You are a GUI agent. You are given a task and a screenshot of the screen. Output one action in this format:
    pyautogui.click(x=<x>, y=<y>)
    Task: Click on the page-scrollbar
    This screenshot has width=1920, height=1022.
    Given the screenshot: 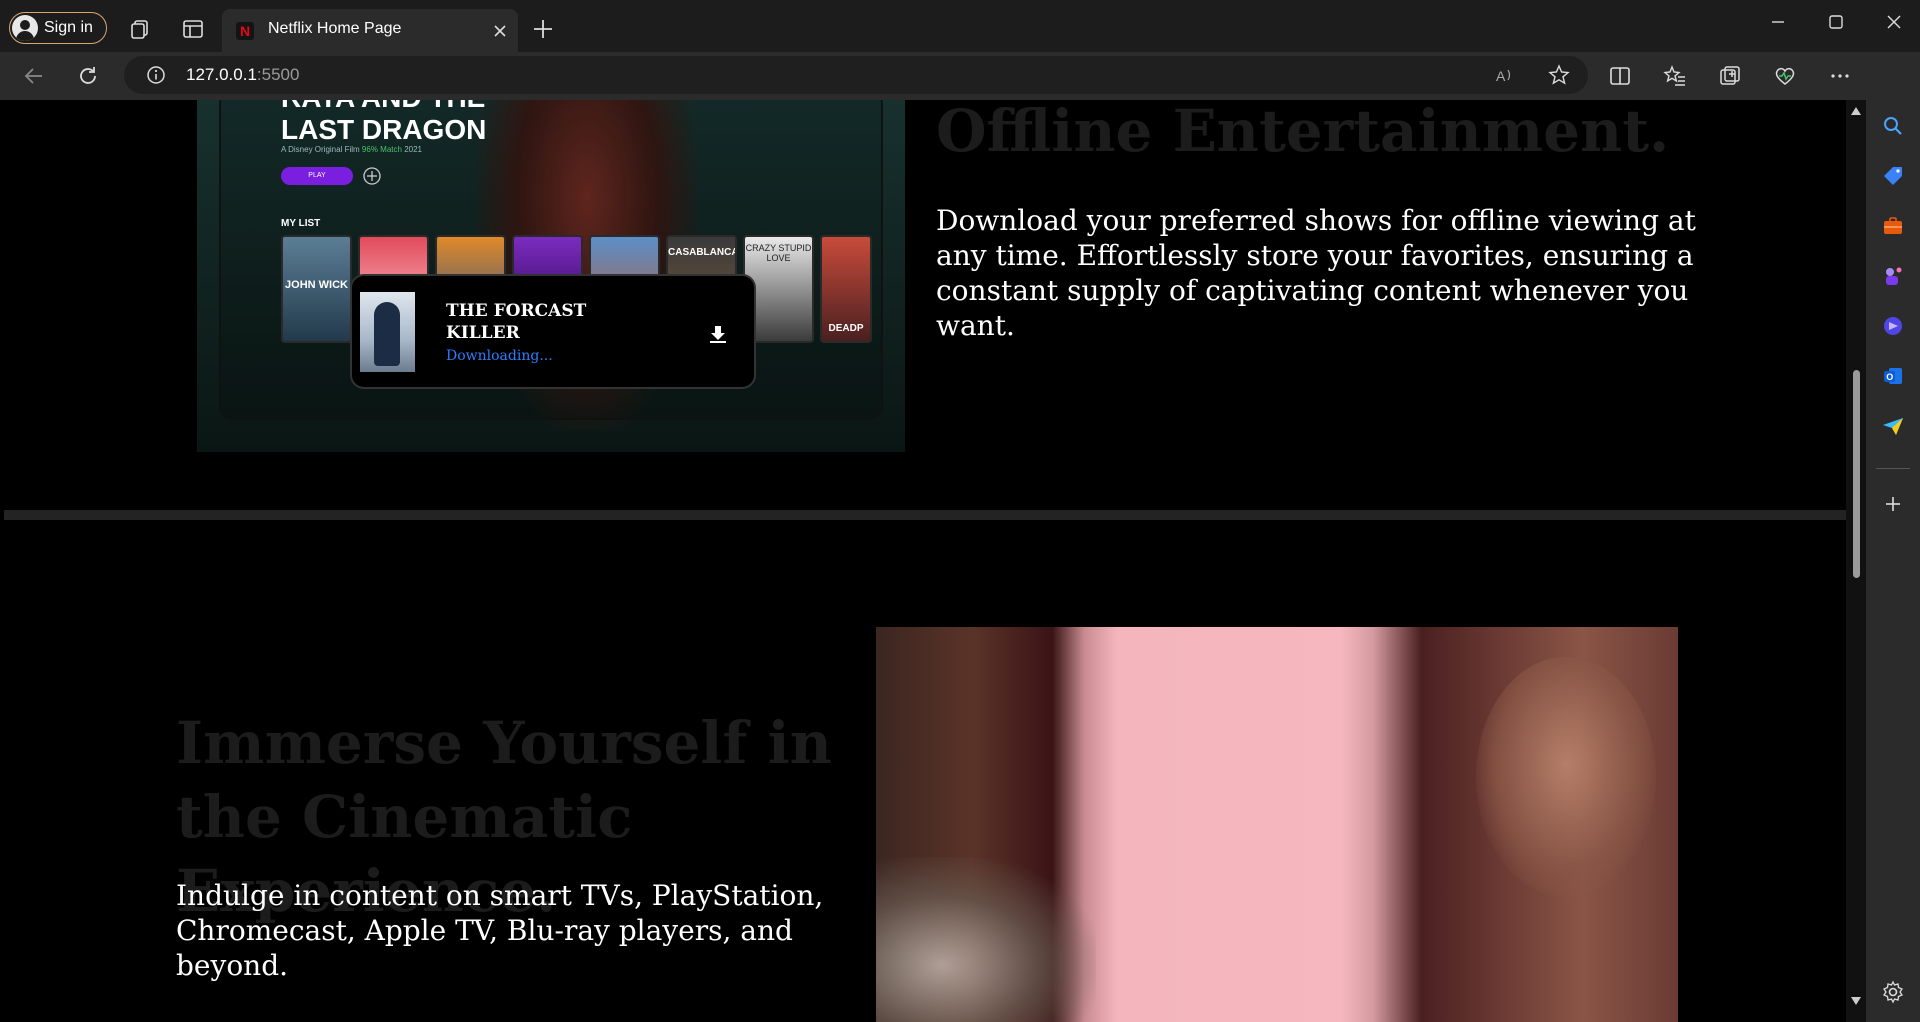 What is the action you would take?
    pyautogui.click(x=1856, y=561)
    